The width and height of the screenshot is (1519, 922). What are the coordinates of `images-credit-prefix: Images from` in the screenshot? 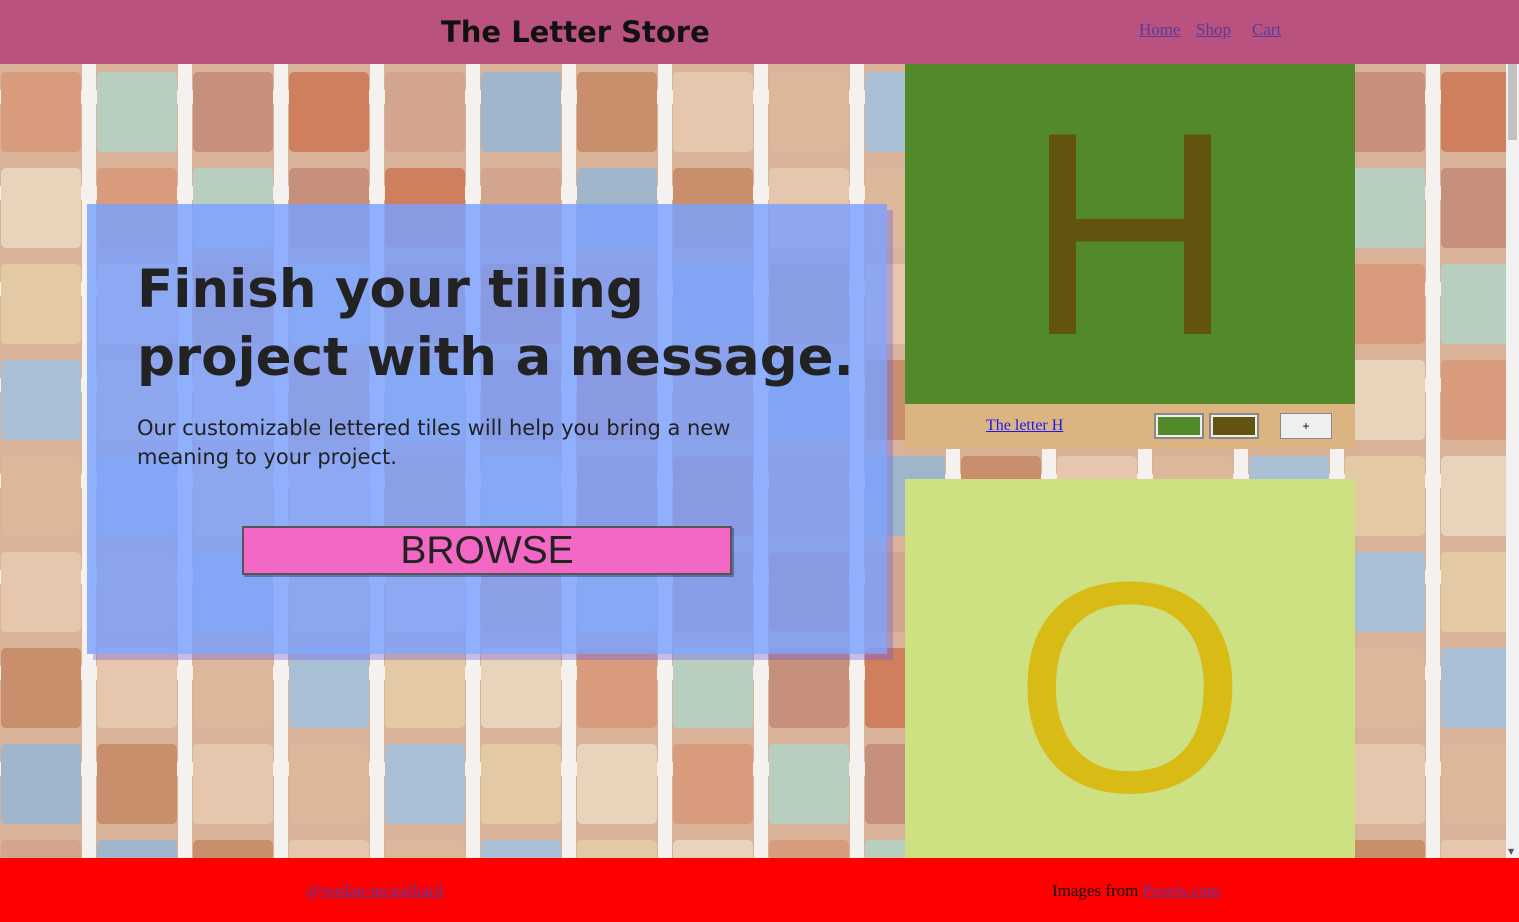 It's located at (1095, 890).